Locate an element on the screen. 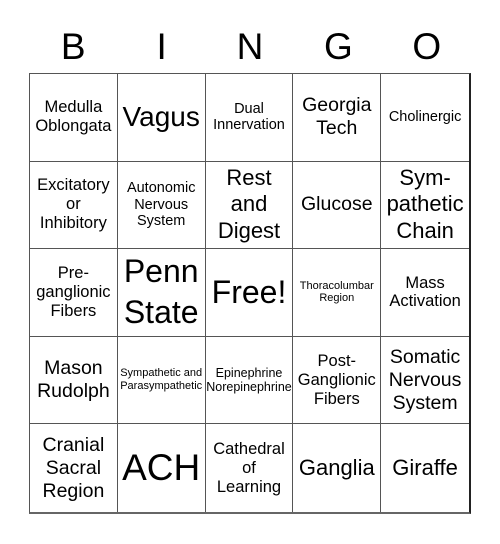 This screenshot has width=500, height=544. bingo-cell: Excitatory or Inhibitory is located at coordinates (74, 205).